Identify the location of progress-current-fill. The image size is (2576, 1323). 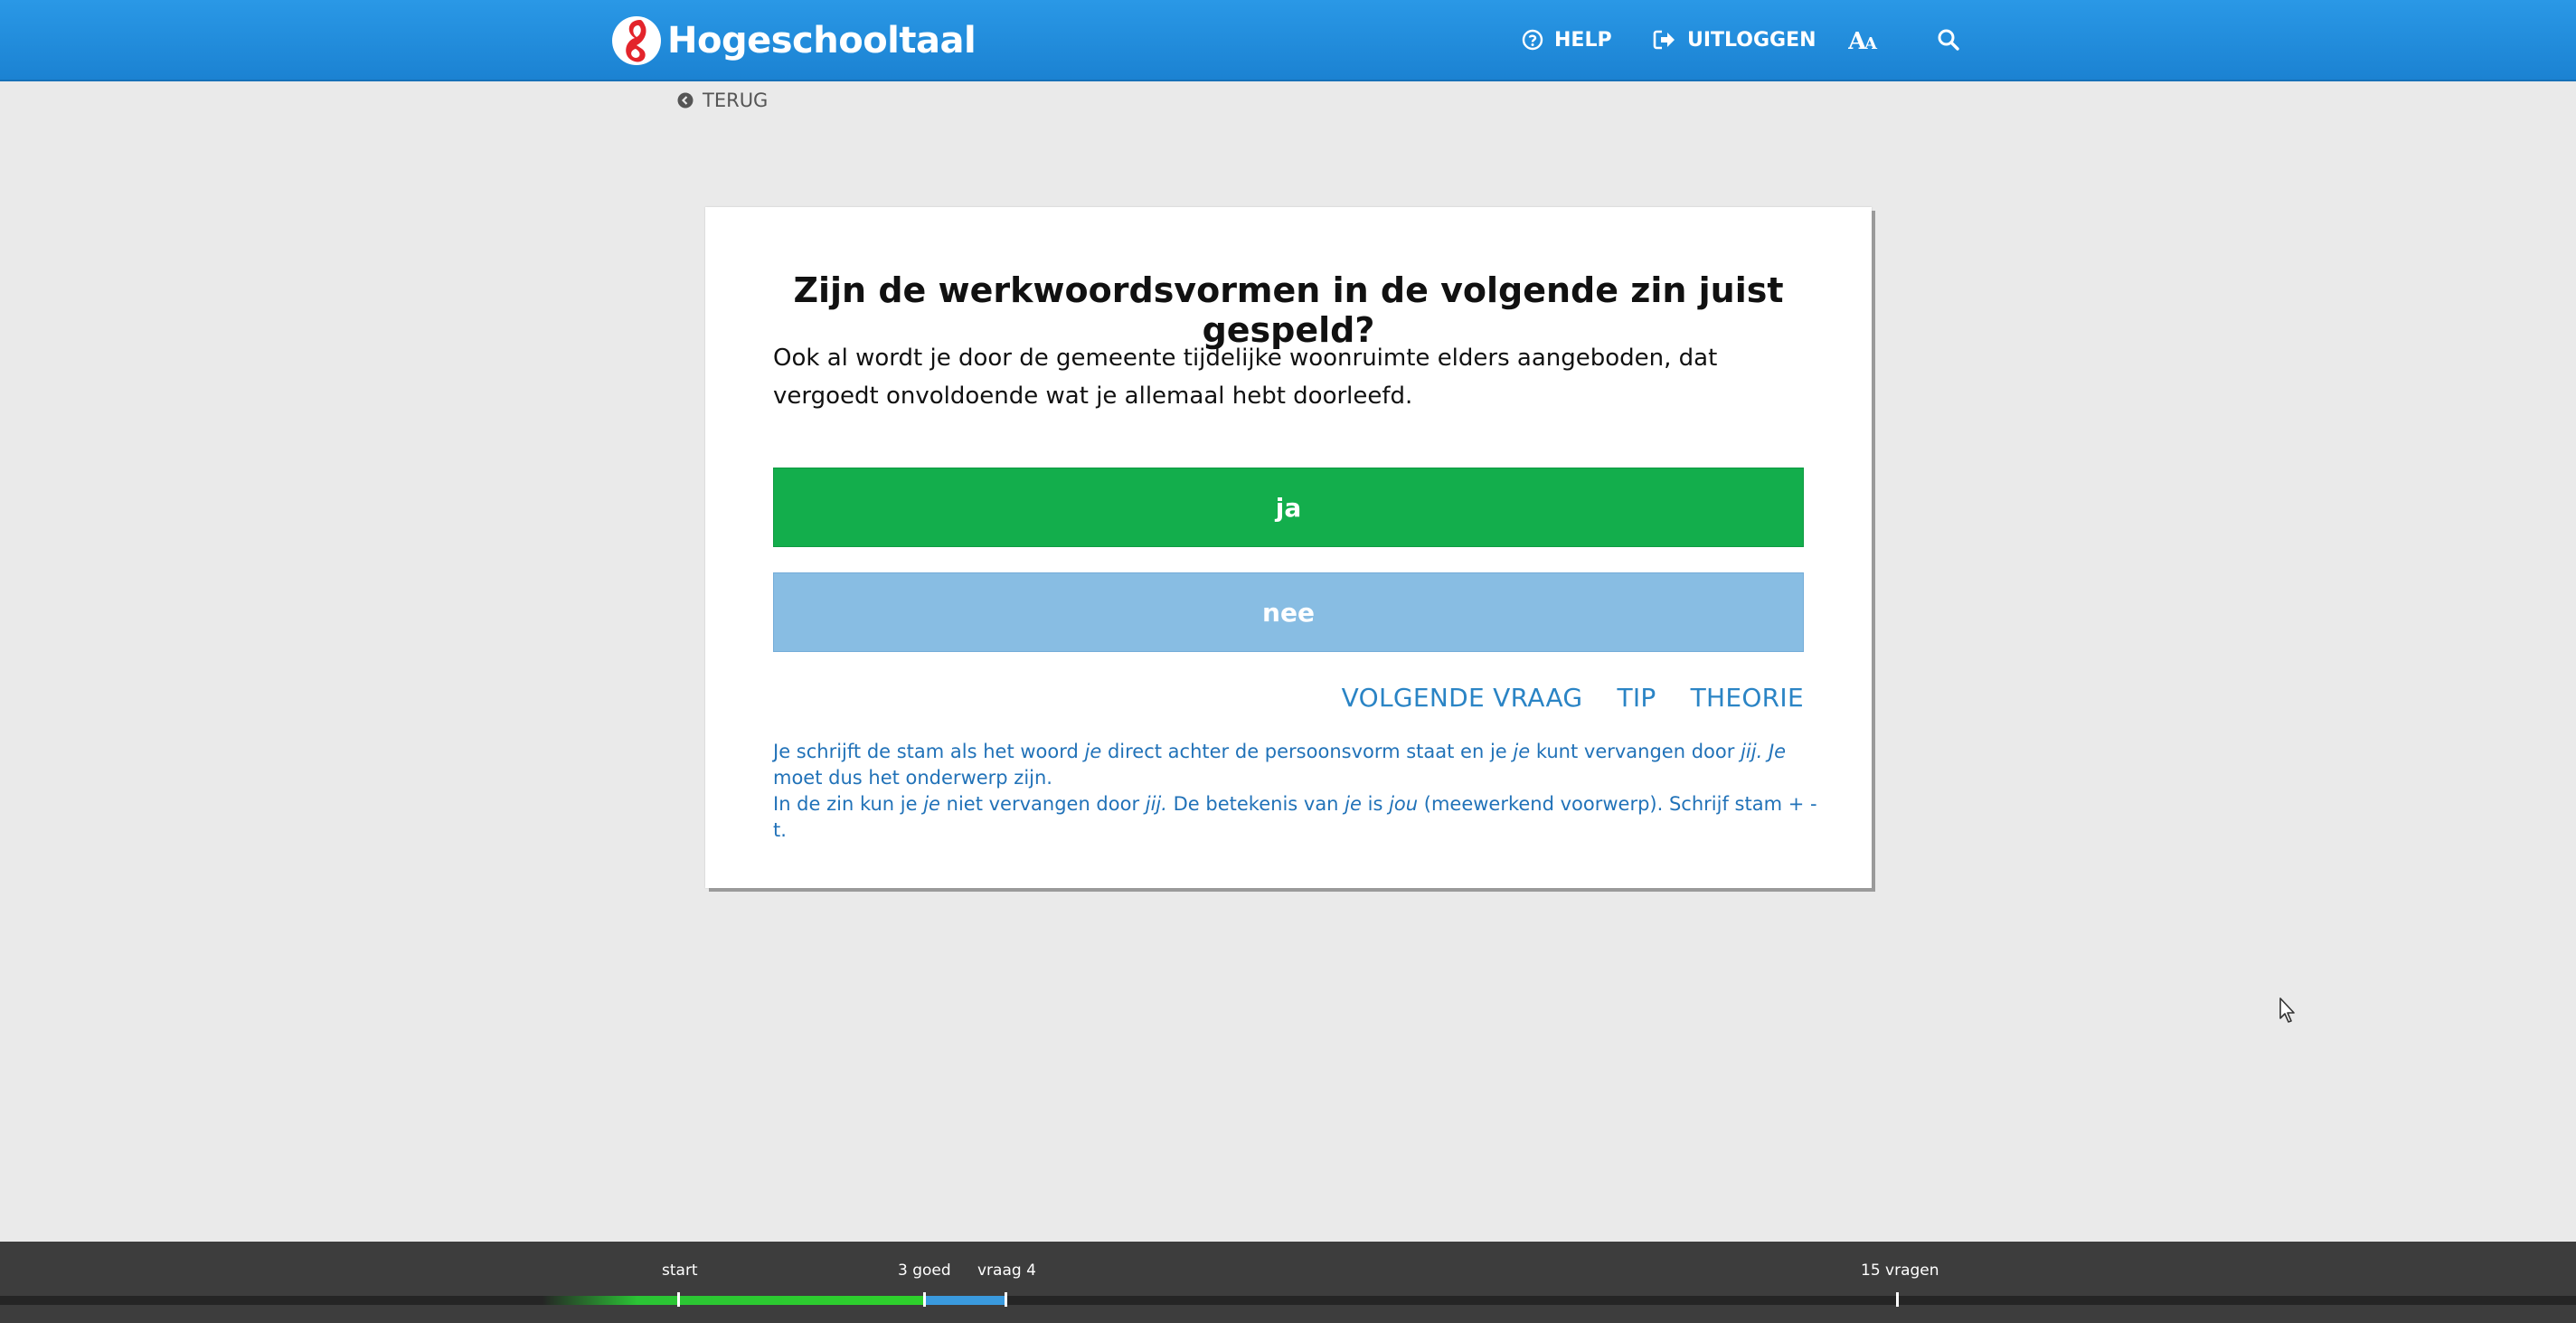
(963, 1300).